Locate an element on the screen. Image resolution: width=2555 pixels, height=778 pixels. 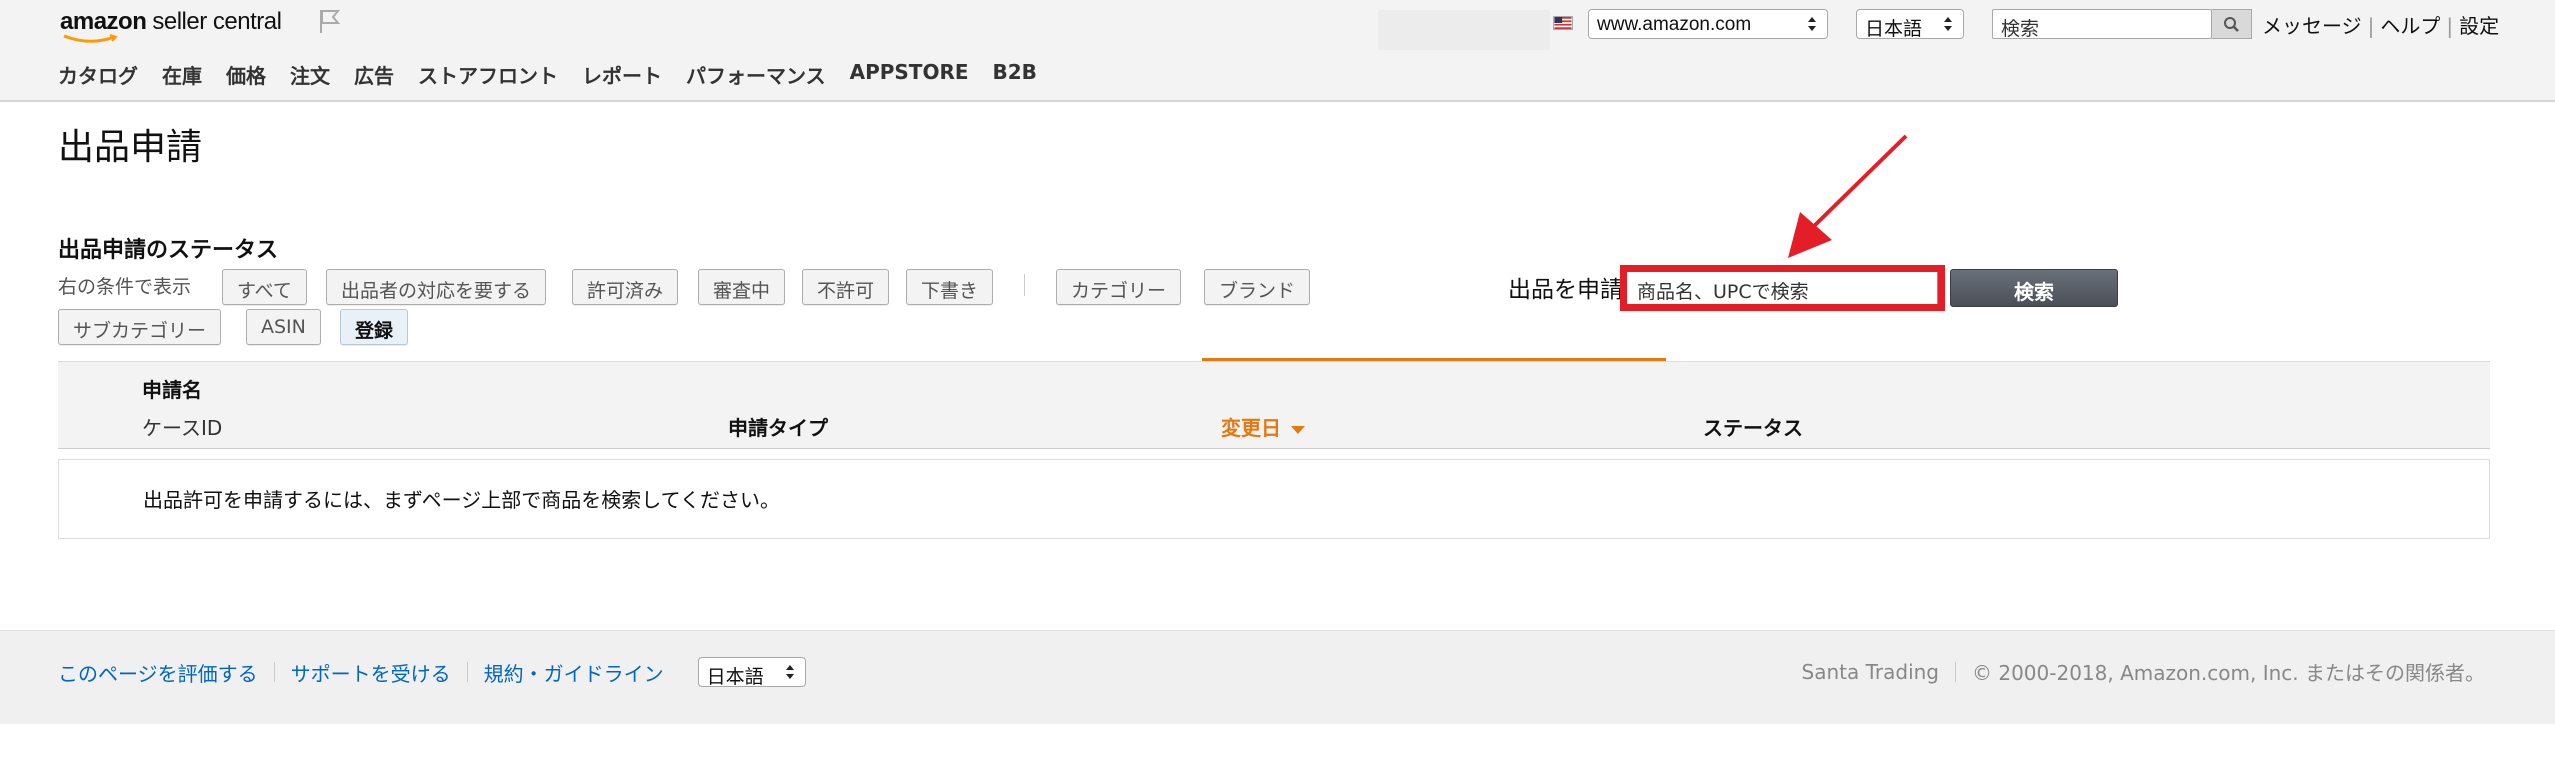
nav-item-pricing: 価格 is located at coordinates (246, 74).